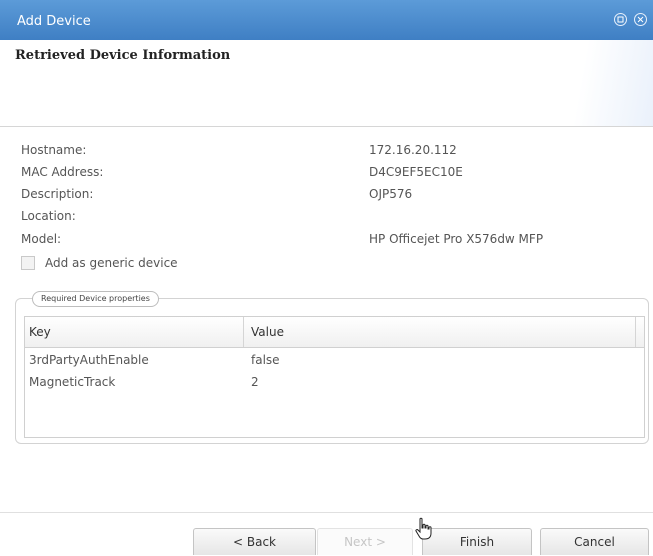 This screenshot has height=556, width=653. Describe the element at coordinates (28, 263) in the screenshot. I see `generic-device-checkbox` at that location.